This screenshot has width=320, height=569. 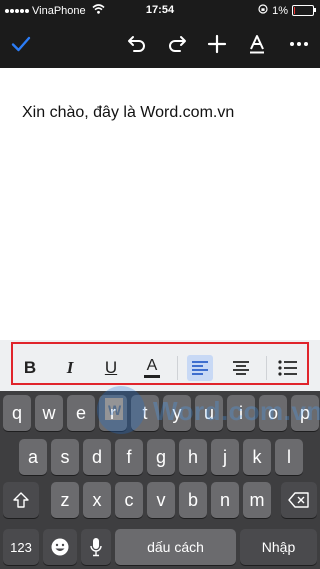 I want to click on underline-button: U, so click(x=111, y=368).